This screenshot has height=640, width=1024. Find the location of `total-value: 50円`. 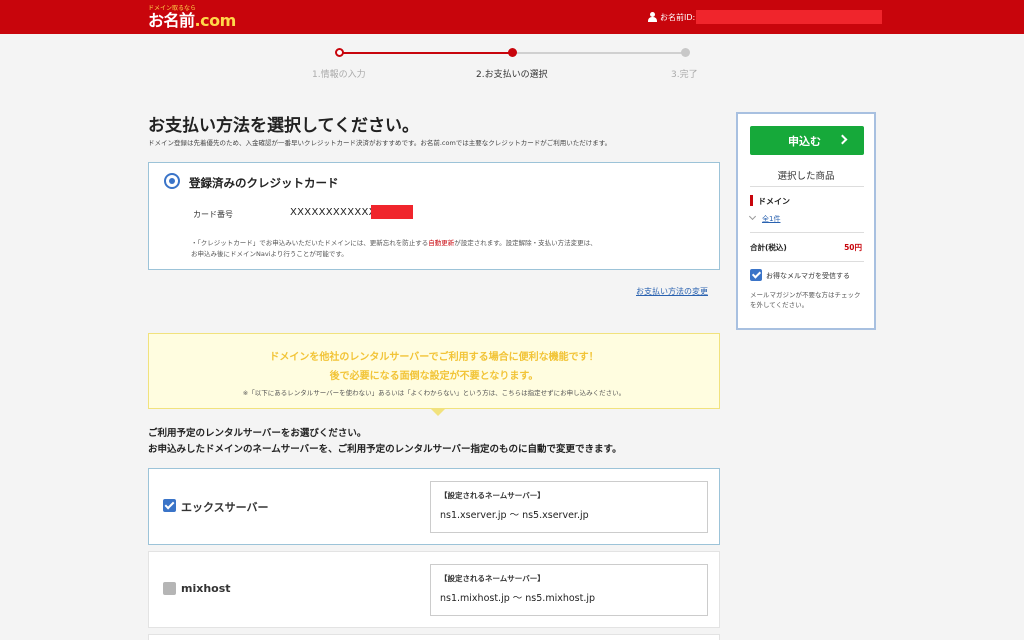

total-value: 50円 is located at coordinates (853, 247).